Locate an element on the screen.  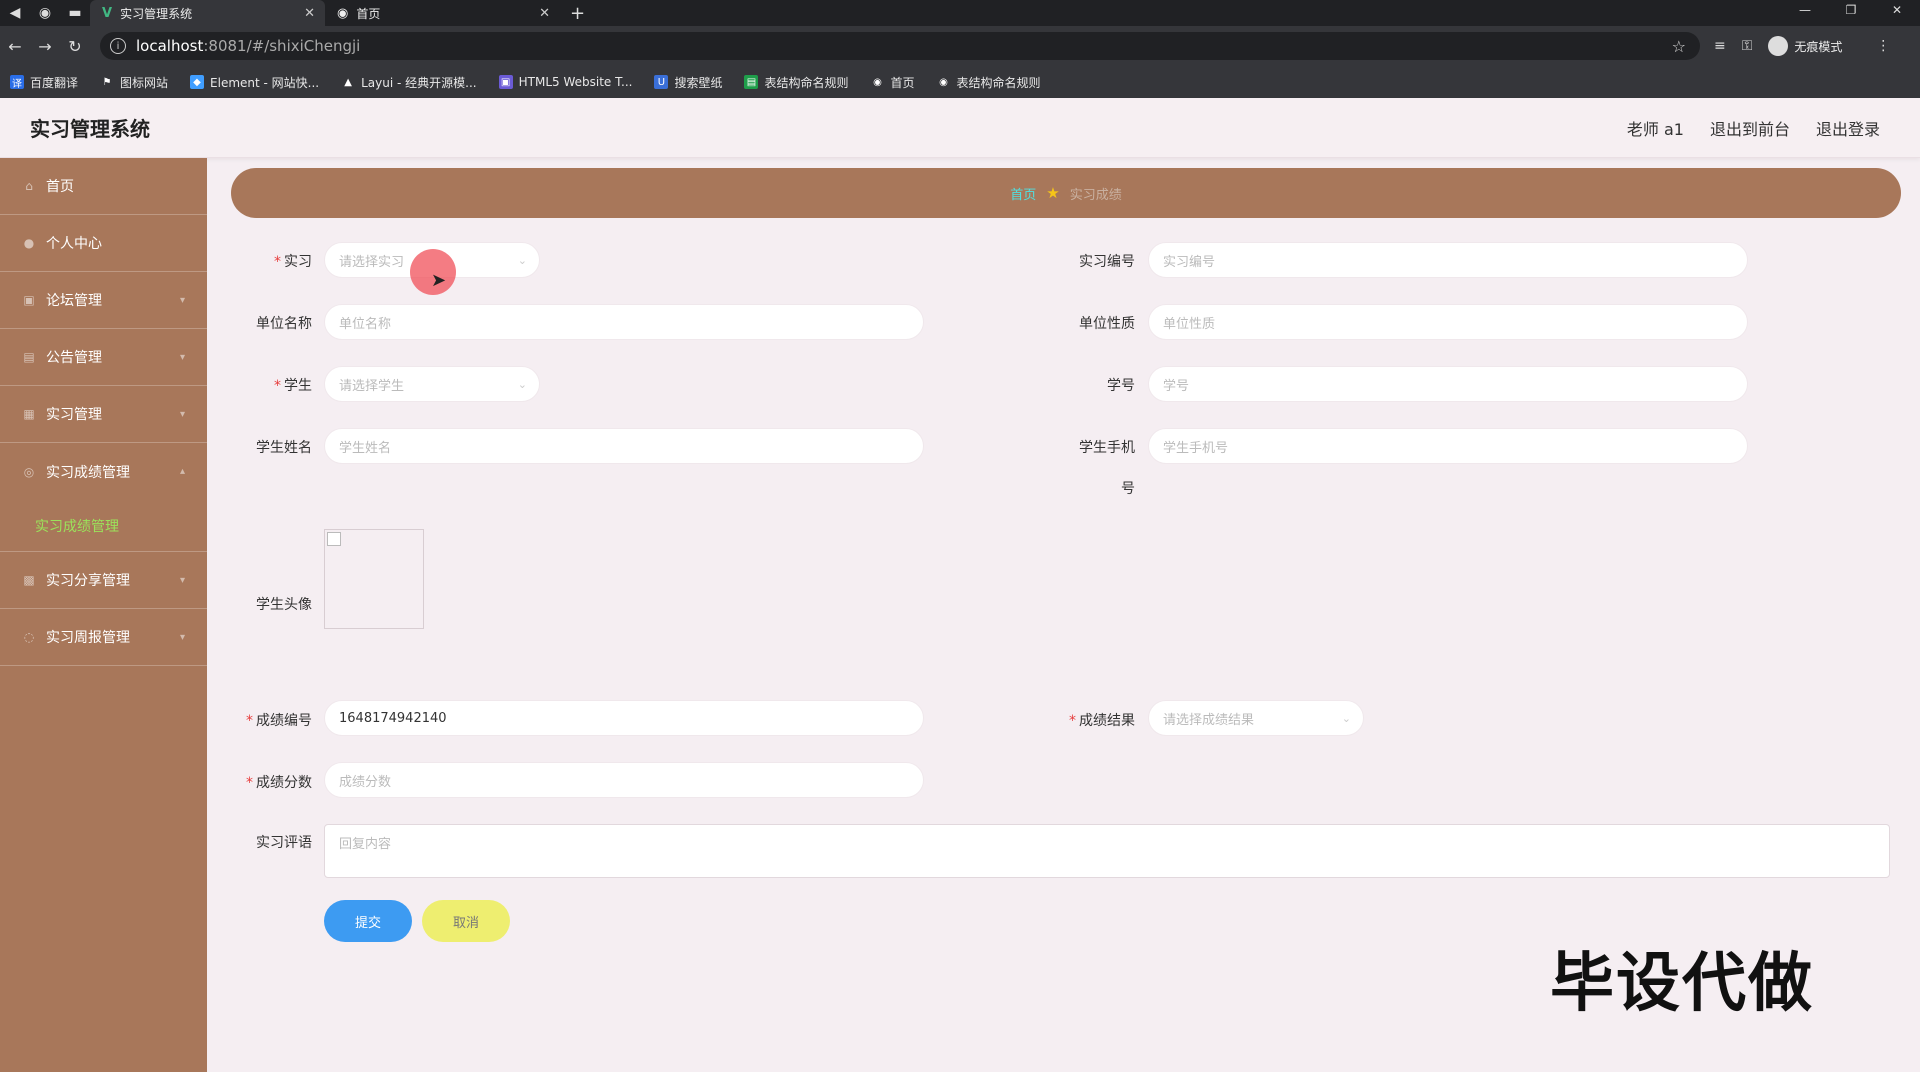
student-name-input: 学生姓名 is located at coordinates (624, 446).